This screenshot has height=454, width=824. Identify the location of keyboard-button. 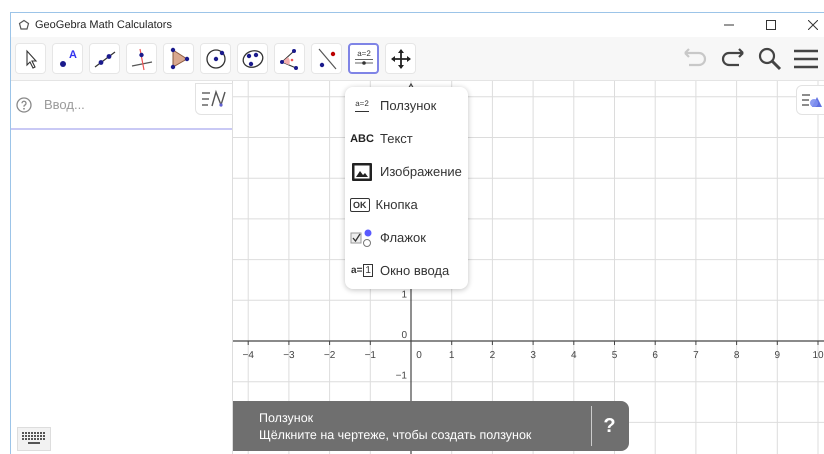
(34, 439).